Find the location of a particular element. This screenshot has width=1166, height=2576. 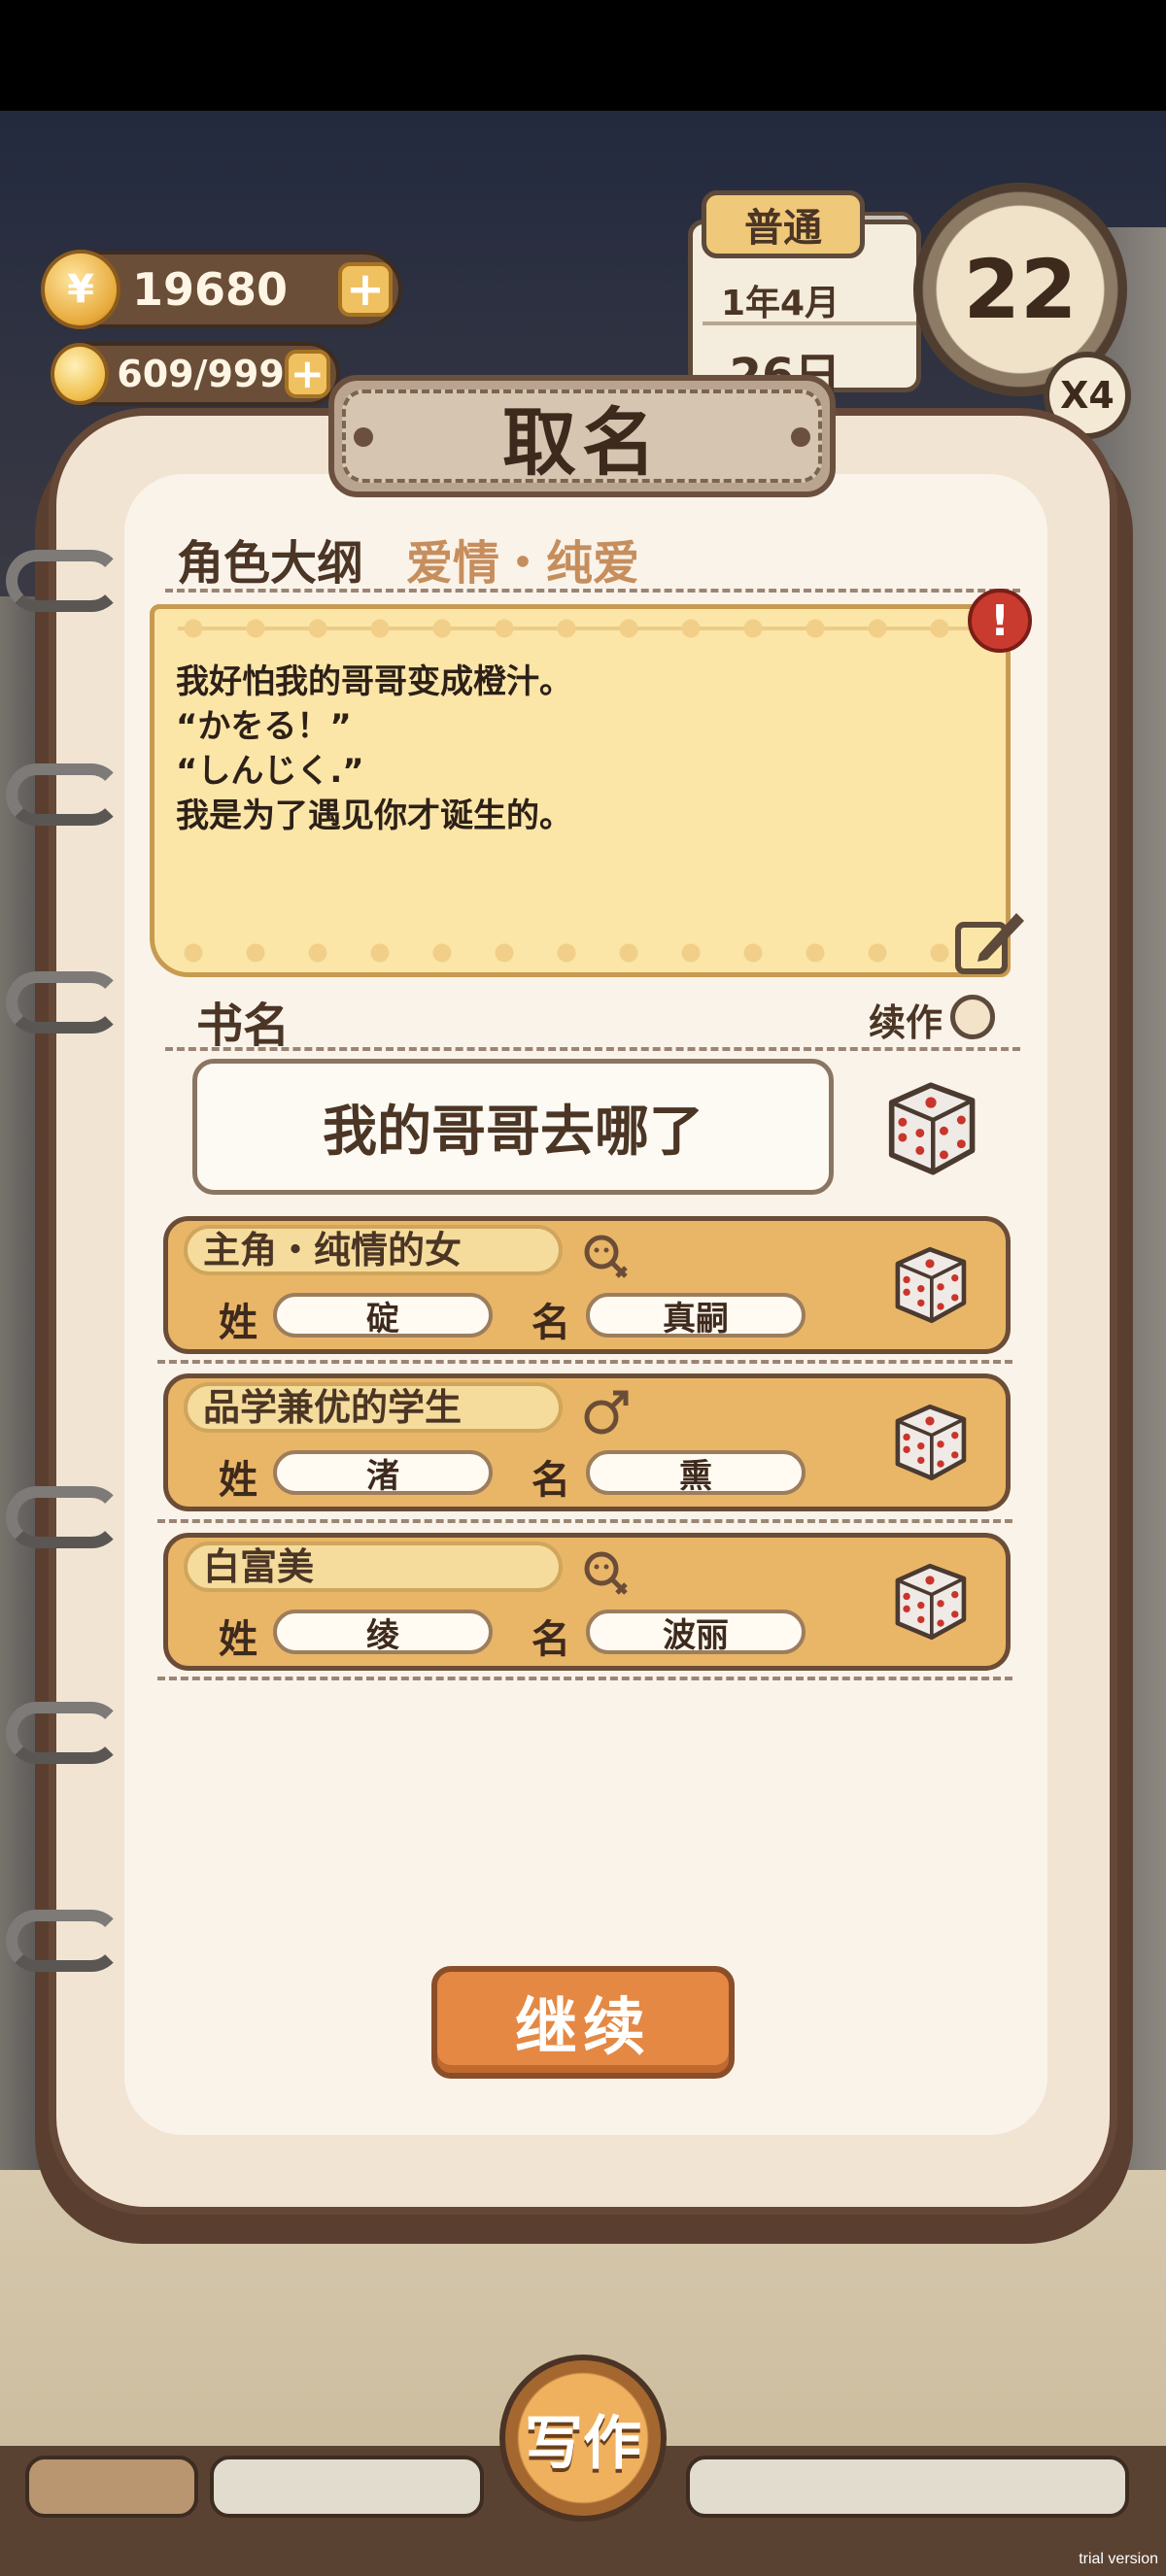

continue-button: 继续 is located at coordinates (583, 2022).